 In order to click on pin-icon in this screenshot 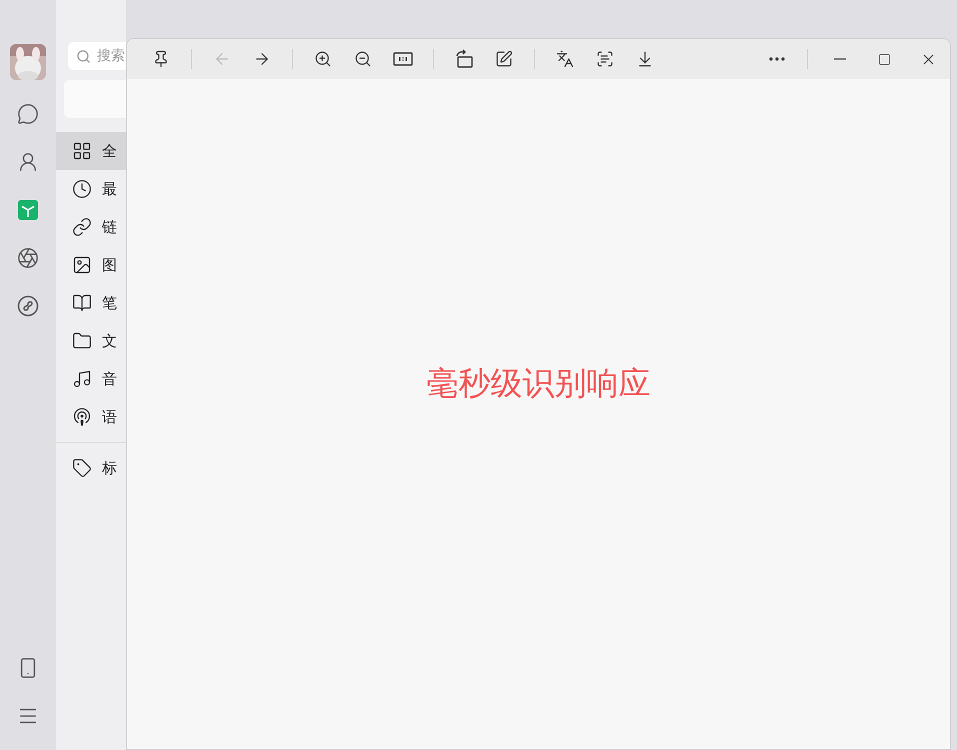, I will do `click(161, 59)`.